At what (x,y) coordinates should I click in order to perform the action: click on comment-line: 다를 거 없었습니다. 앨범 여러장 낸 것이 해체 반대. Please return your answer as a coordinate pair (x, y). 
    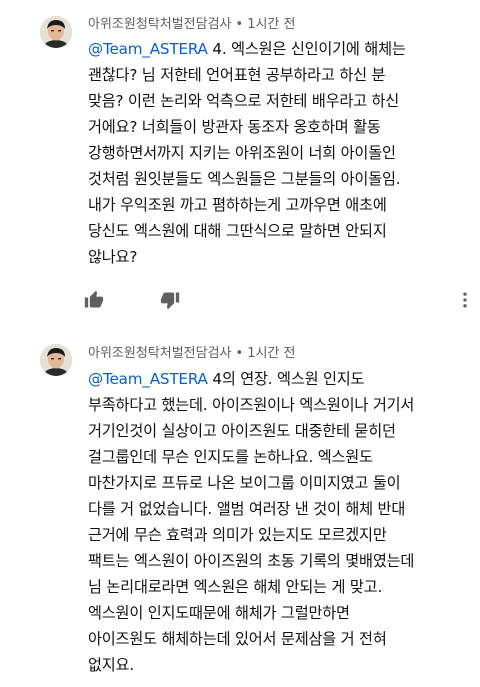
    Looking at the image, I should click on (247, 509).